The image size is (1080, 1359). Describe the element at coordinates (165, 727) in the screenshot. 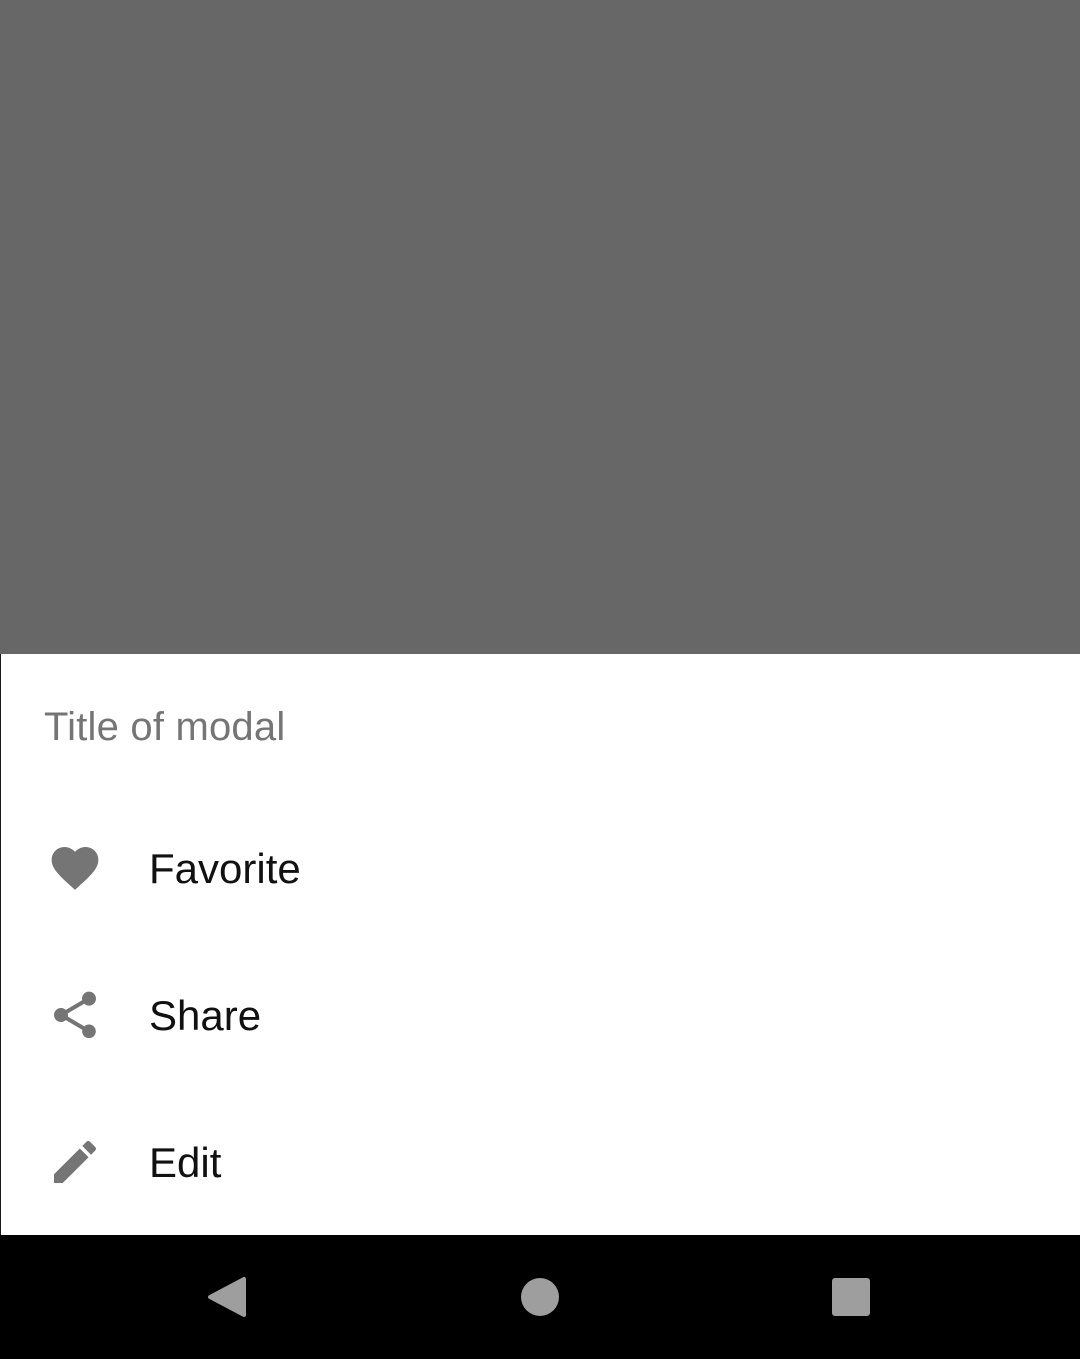

I see `modal-title: Title of modal` at that location.